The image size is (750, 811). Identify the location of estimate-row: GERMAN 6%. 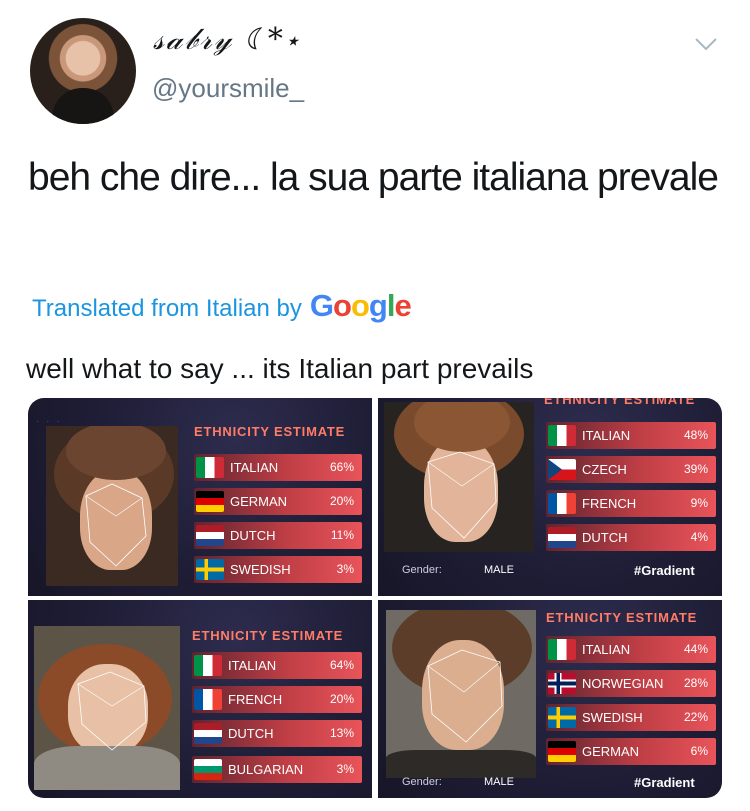
(631, 751).